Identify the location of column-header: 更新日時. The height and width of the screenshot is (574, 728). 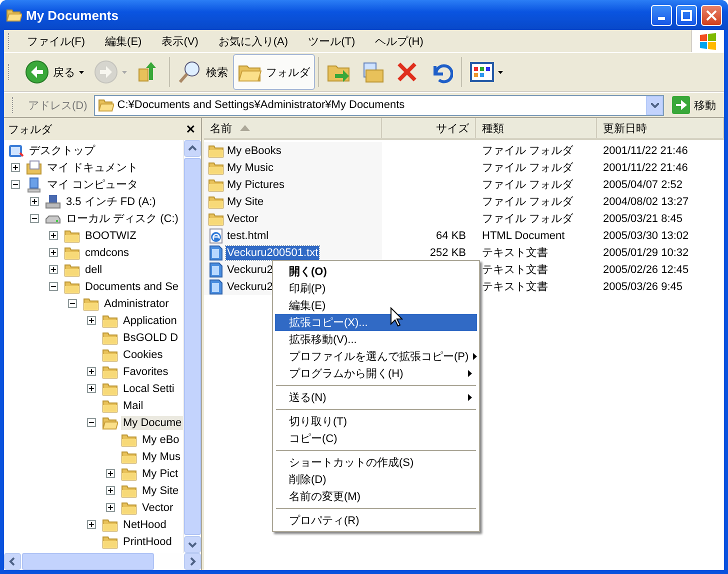
(660, 128).